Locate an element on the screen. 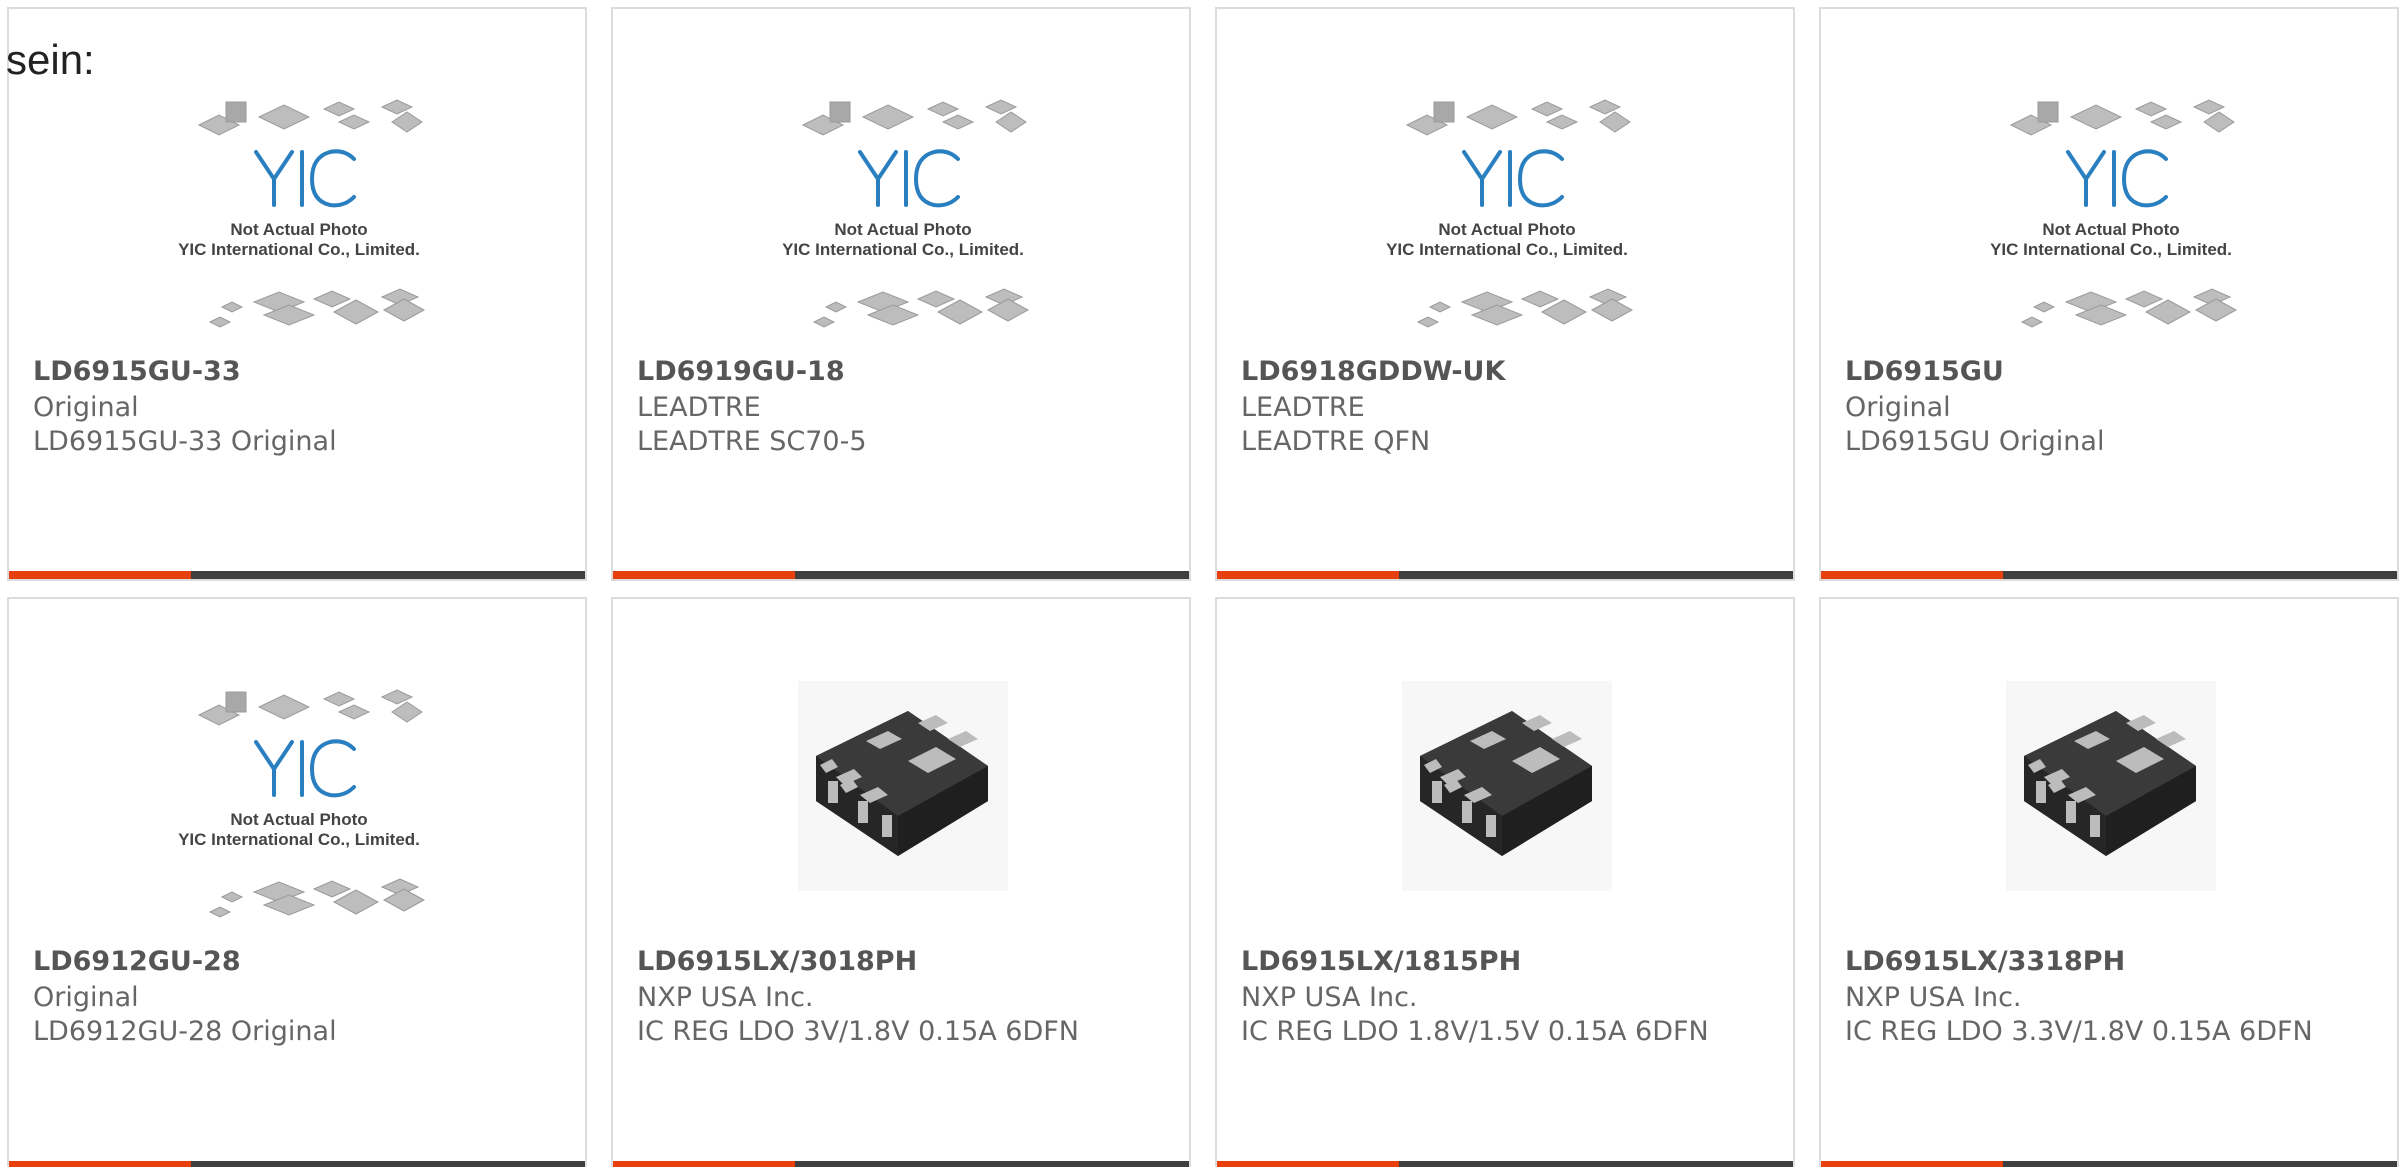  product-description: LD6915GU Original is located at coordinates (1975, 441).